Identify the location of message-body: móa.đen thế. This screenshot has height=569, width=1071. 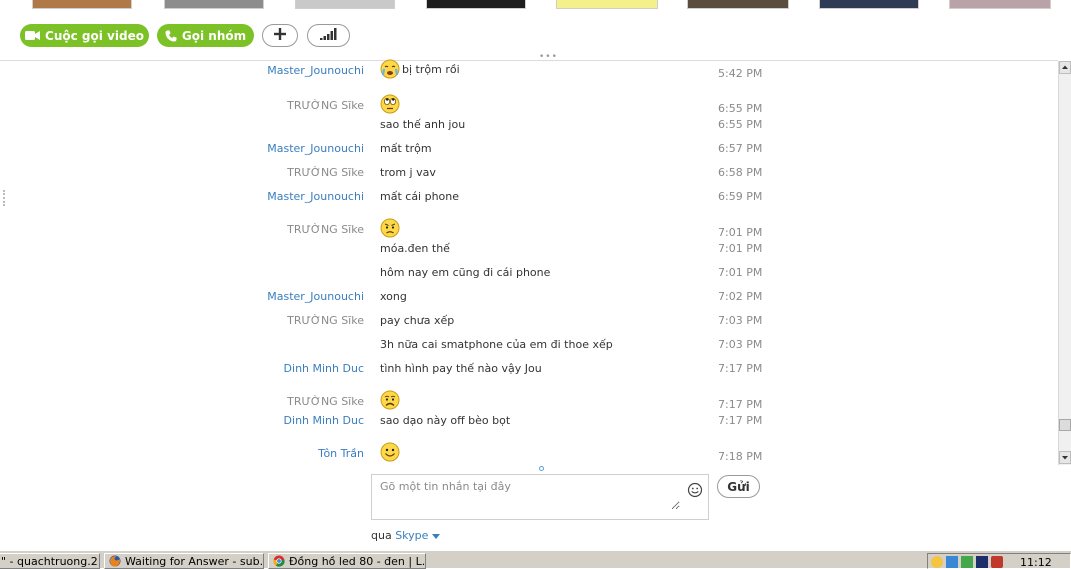
(415, 248).